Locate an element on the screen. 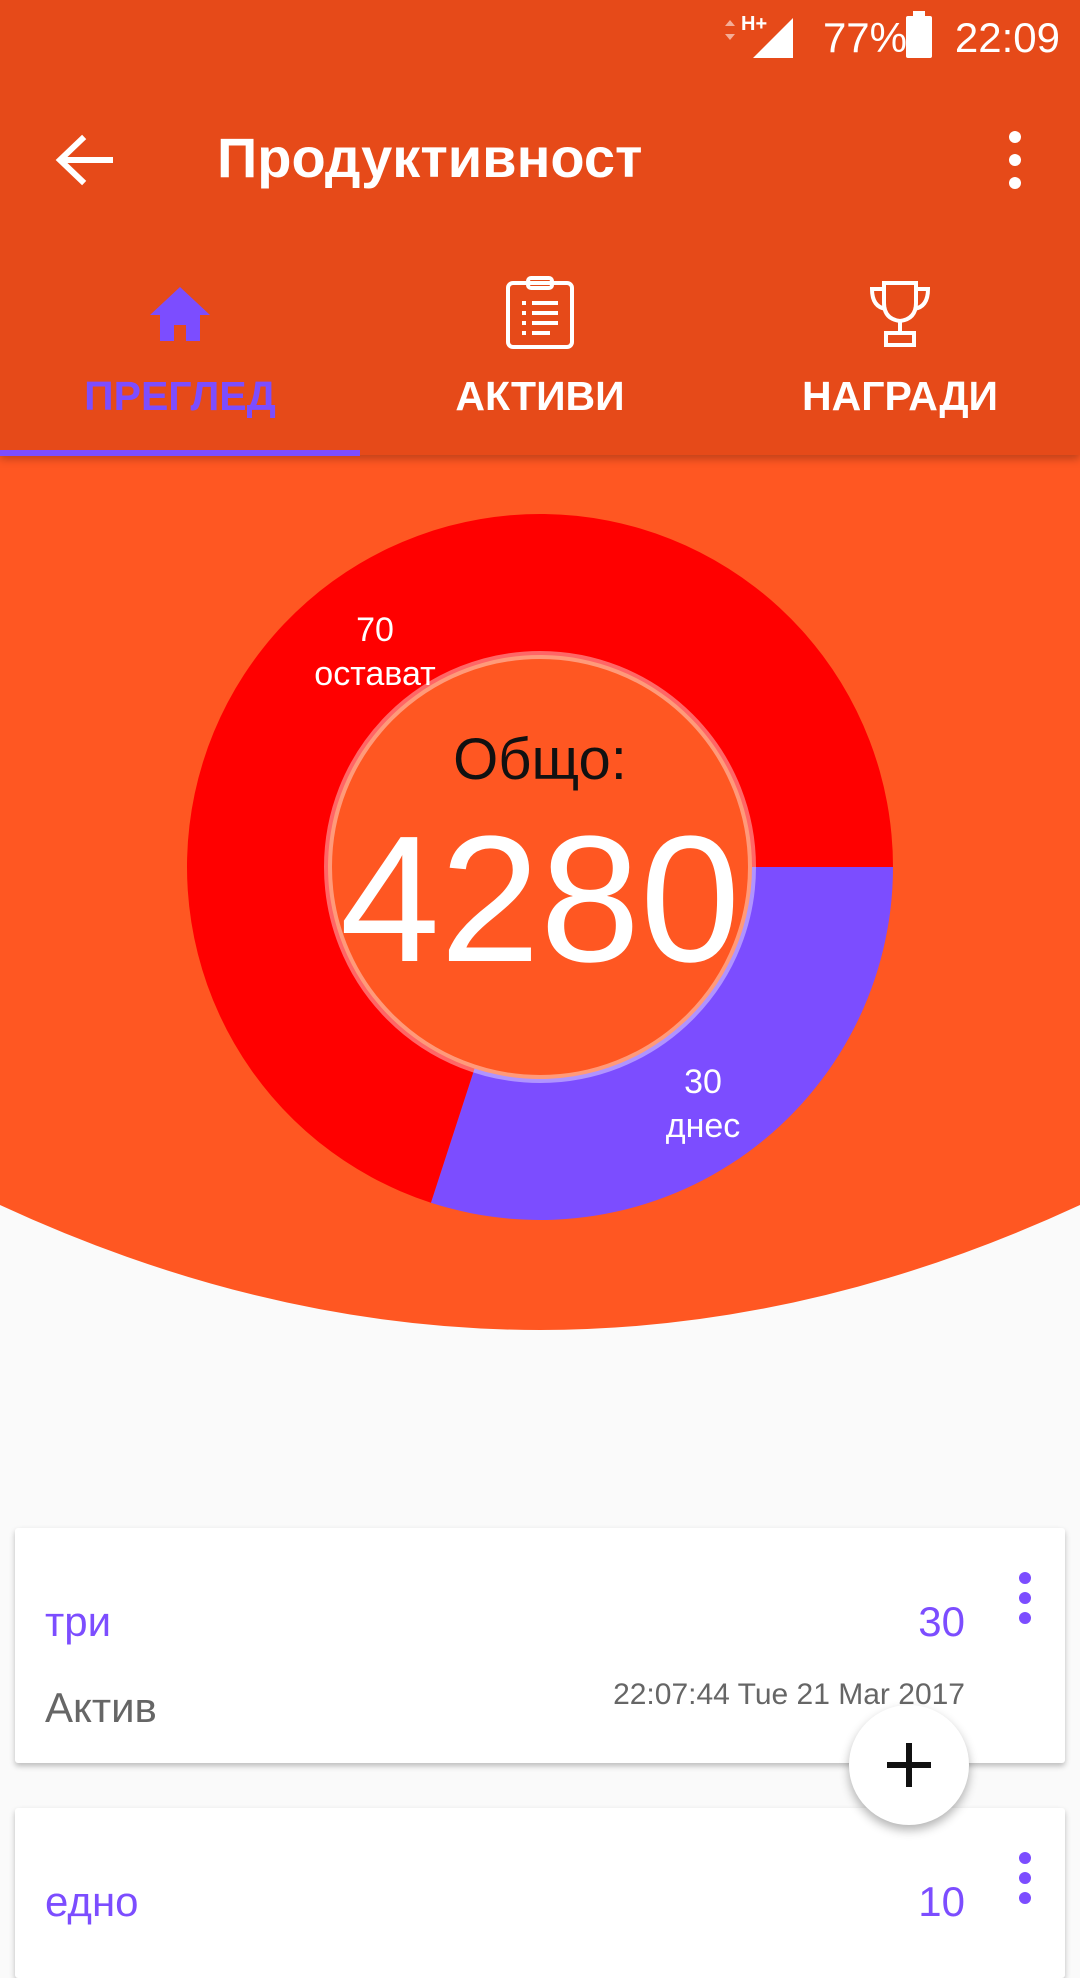  item-value: 30 is located at coordinates (941, 1621).